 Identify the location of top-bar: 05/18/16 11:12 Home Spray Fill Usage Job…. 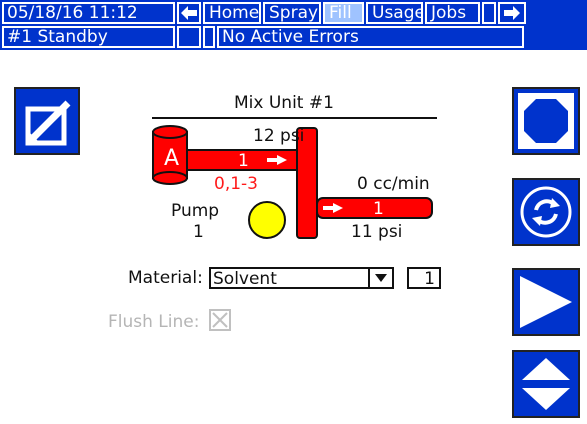
(293, 13).